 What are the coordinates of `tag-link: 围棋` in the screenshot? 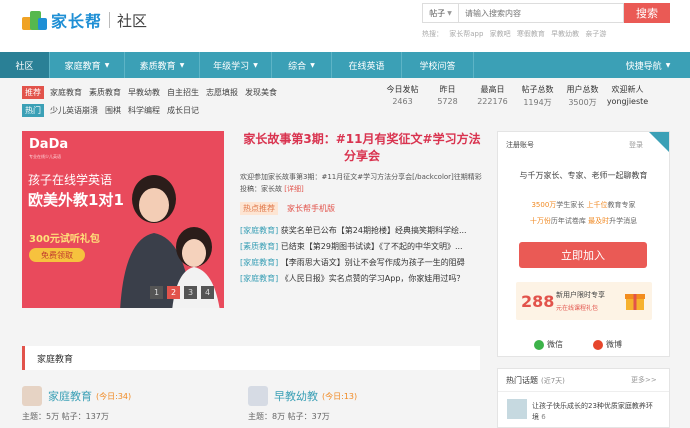 It's located at (113, 110).